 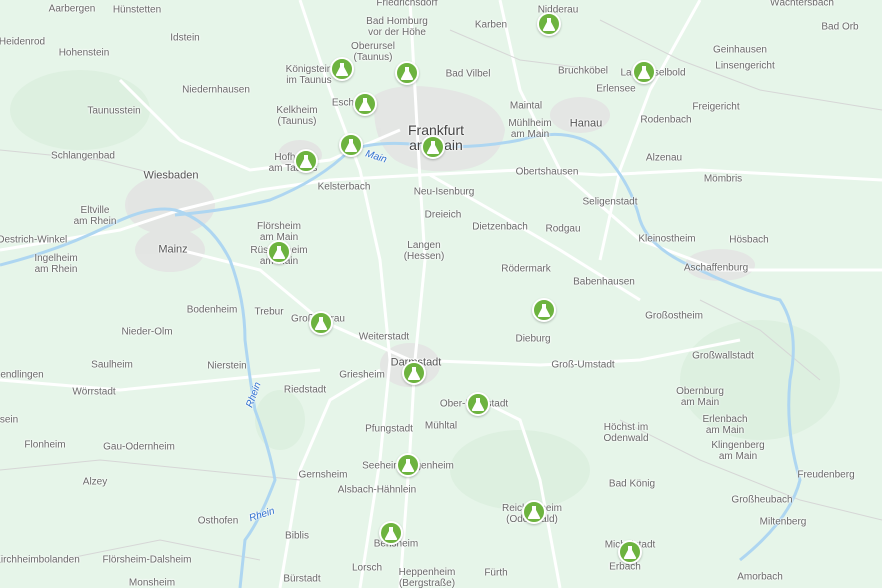 I want to click on place-label: Heppenheim (Bergstraße), so click(x=427, y=577).